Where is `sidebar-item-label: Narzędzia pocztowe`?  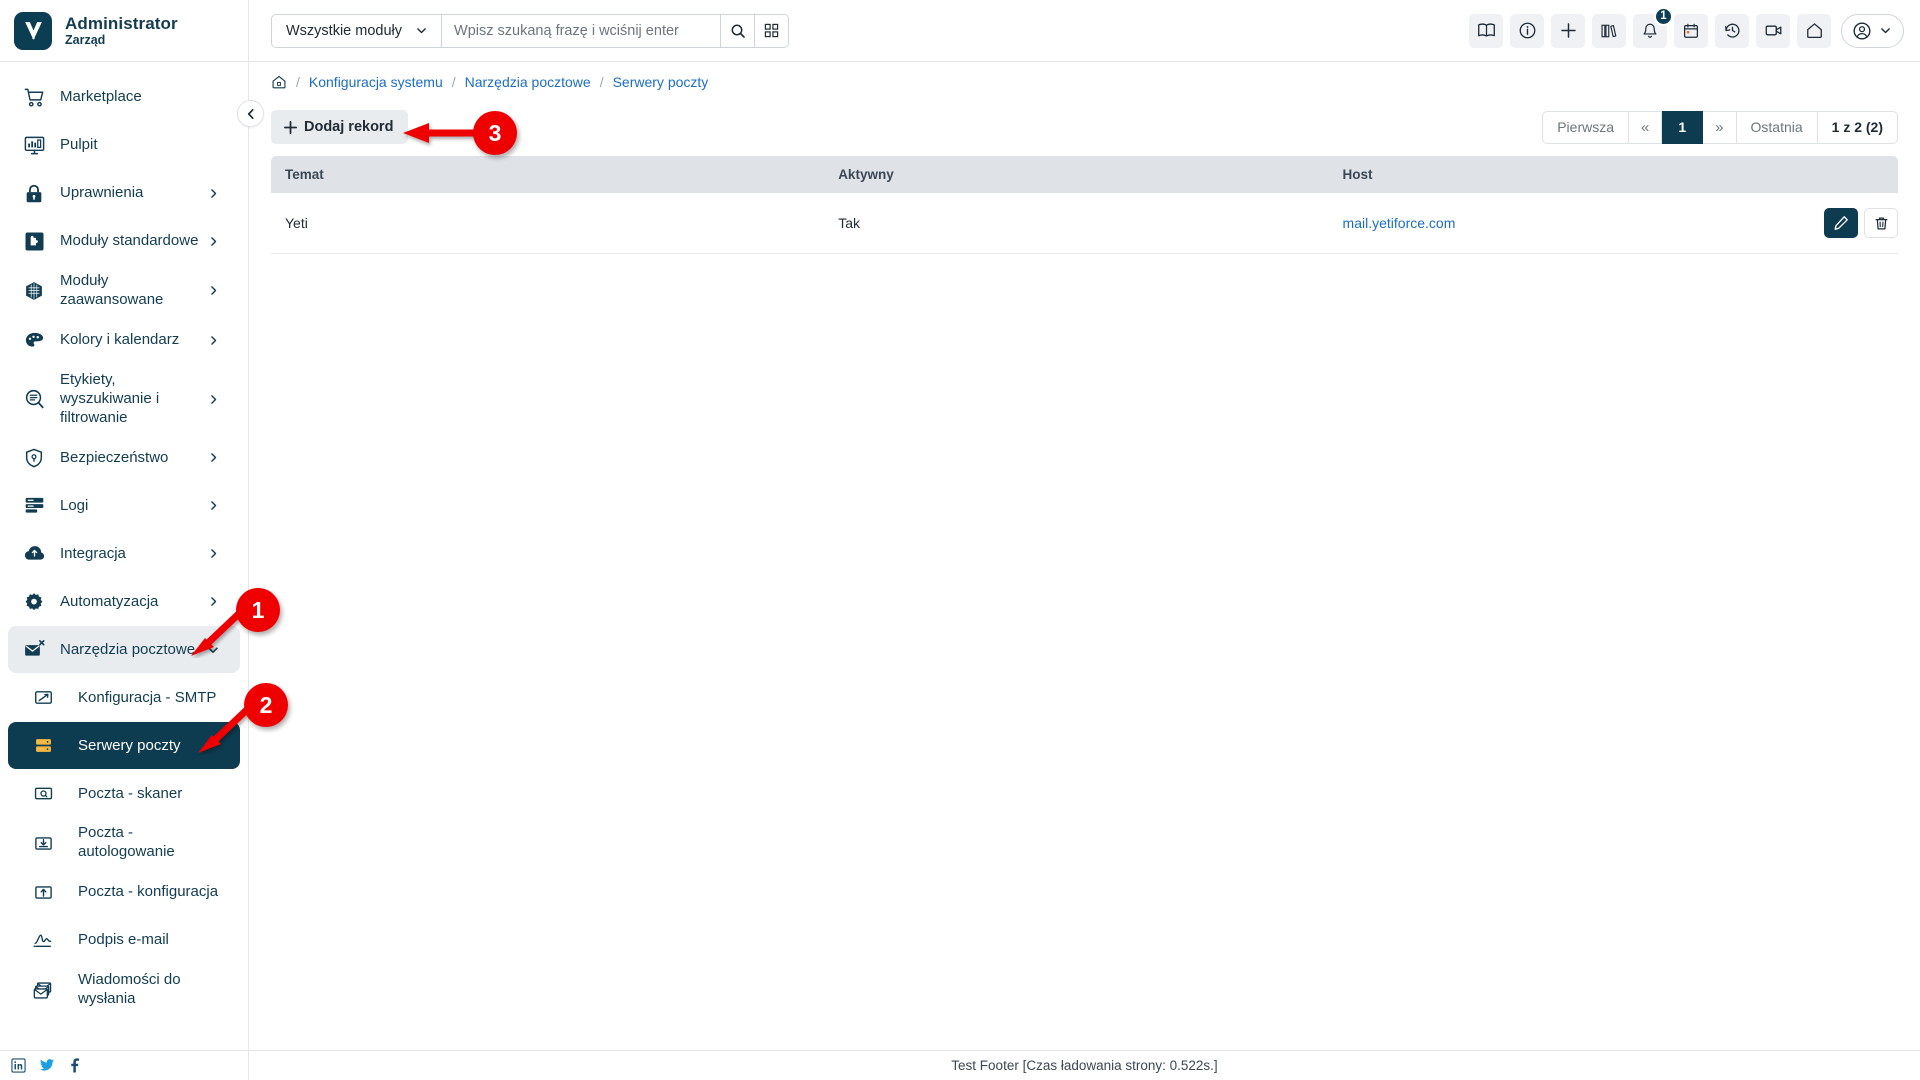 sidebar-item-label: Narzędzia pocztowe is located at coordinates (128, 649).